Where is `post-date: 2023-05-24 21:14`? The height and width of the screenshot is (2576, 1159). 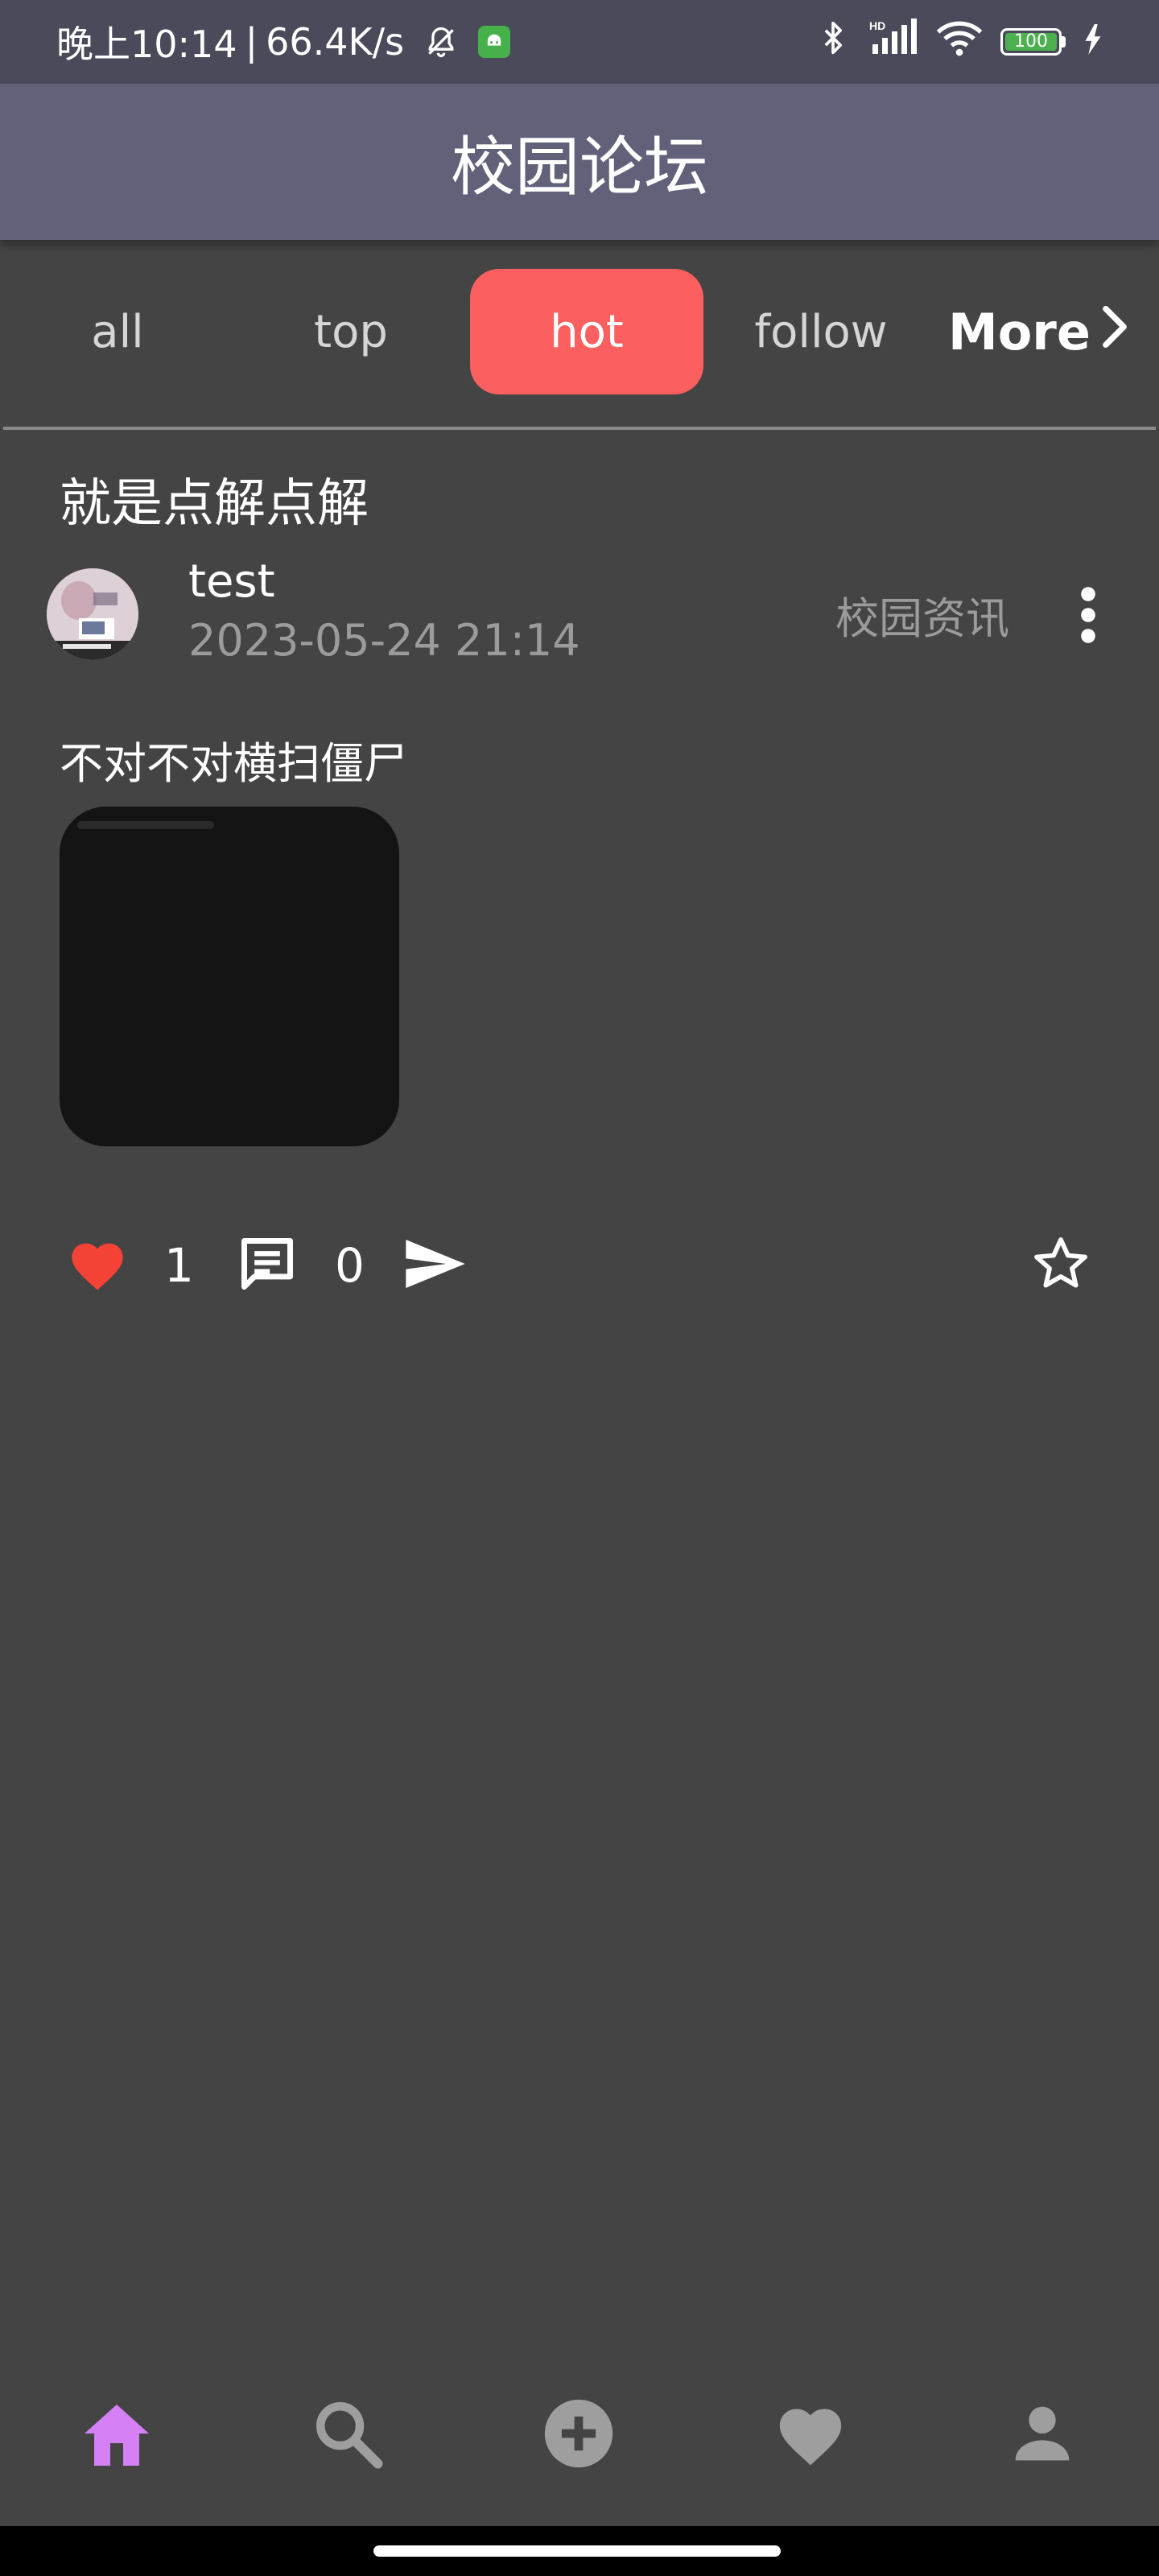
post-date: 2023-05-24 21:14 is located at coordinates (384, 640).